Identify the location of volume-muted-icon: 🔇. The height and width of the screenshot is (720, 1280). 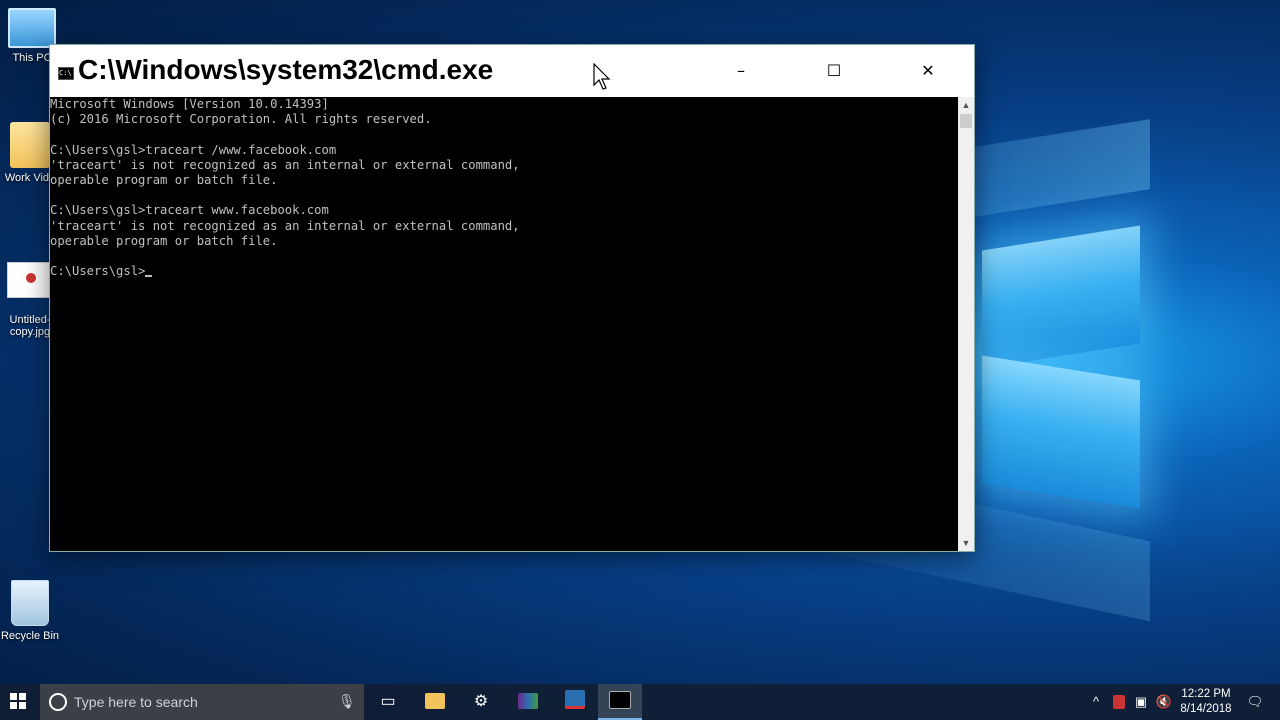
(1164, 702).